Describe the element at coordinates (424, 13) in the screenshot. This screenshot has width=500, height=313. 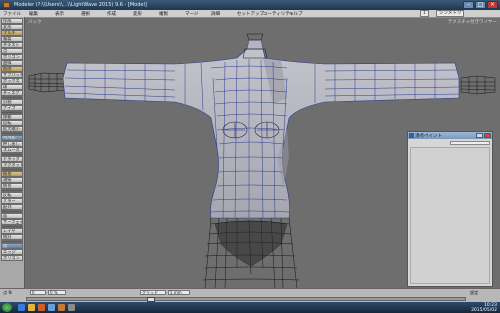
I see `layer-field: 1` at that location.